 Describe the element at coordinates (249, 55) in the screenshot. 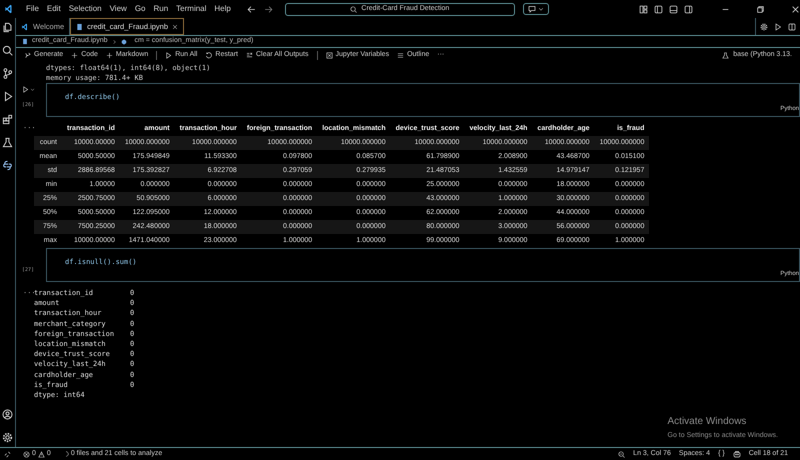

I see `clear-icon` at that location.